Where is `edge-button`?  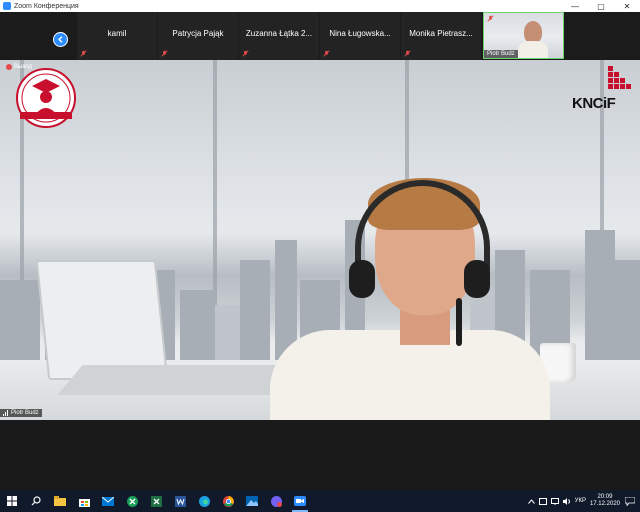 edge-button is located at coordinates (204, 501).